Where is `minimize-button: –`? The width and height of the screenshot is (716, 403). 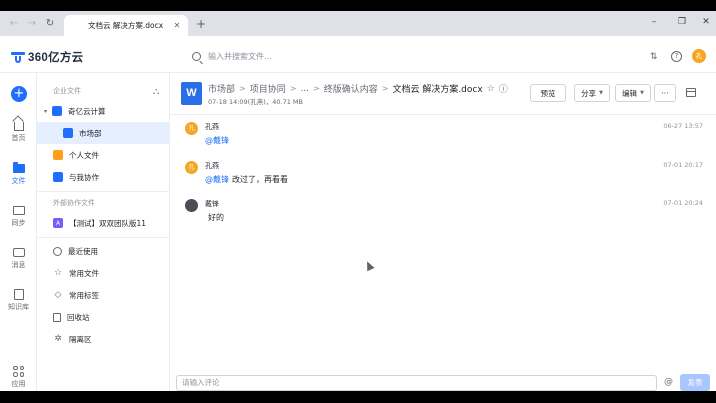
minimize-button: – is located at coordinates (654, 22).